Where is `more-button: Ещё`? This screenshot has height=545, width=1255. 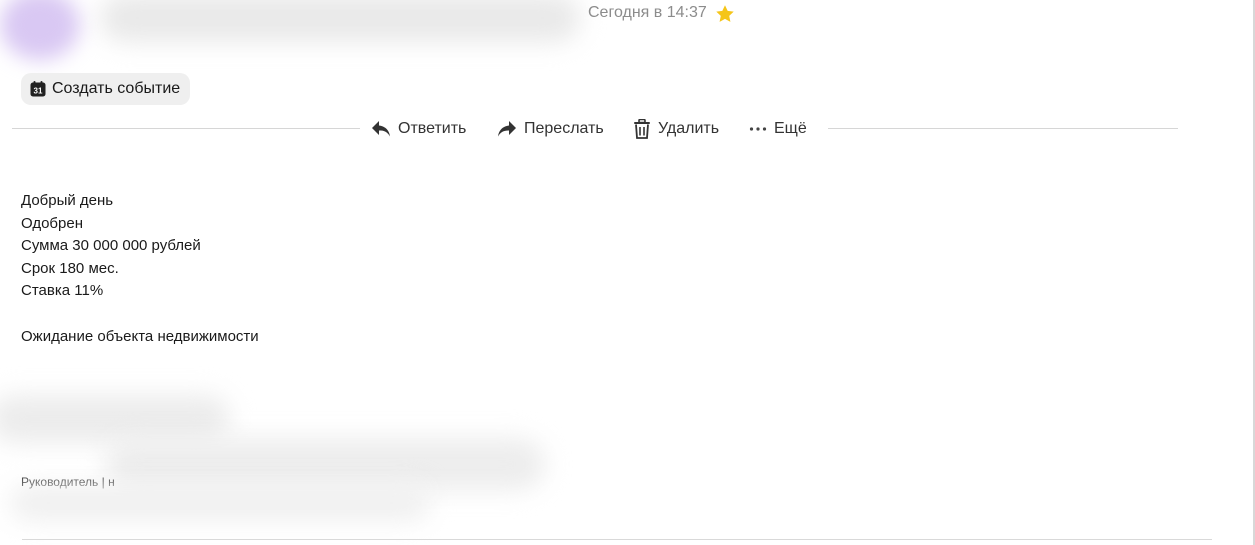 more-button: Ещё is located at coordinates (778, 129).